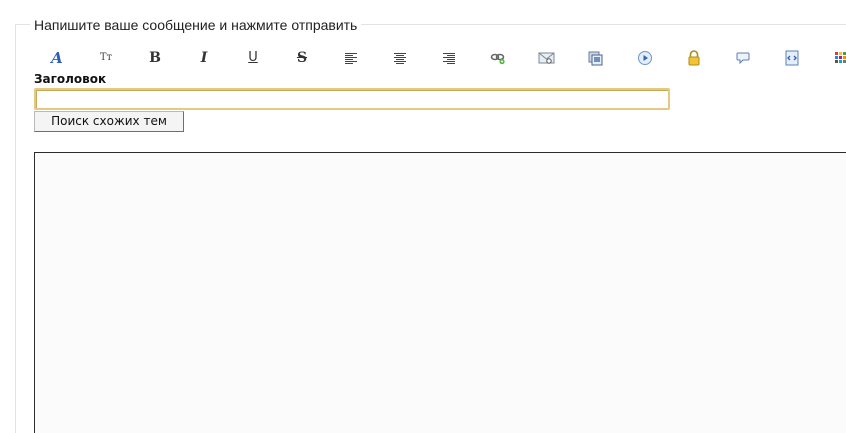  I want to click on italic-button: I, so click(204, 58).